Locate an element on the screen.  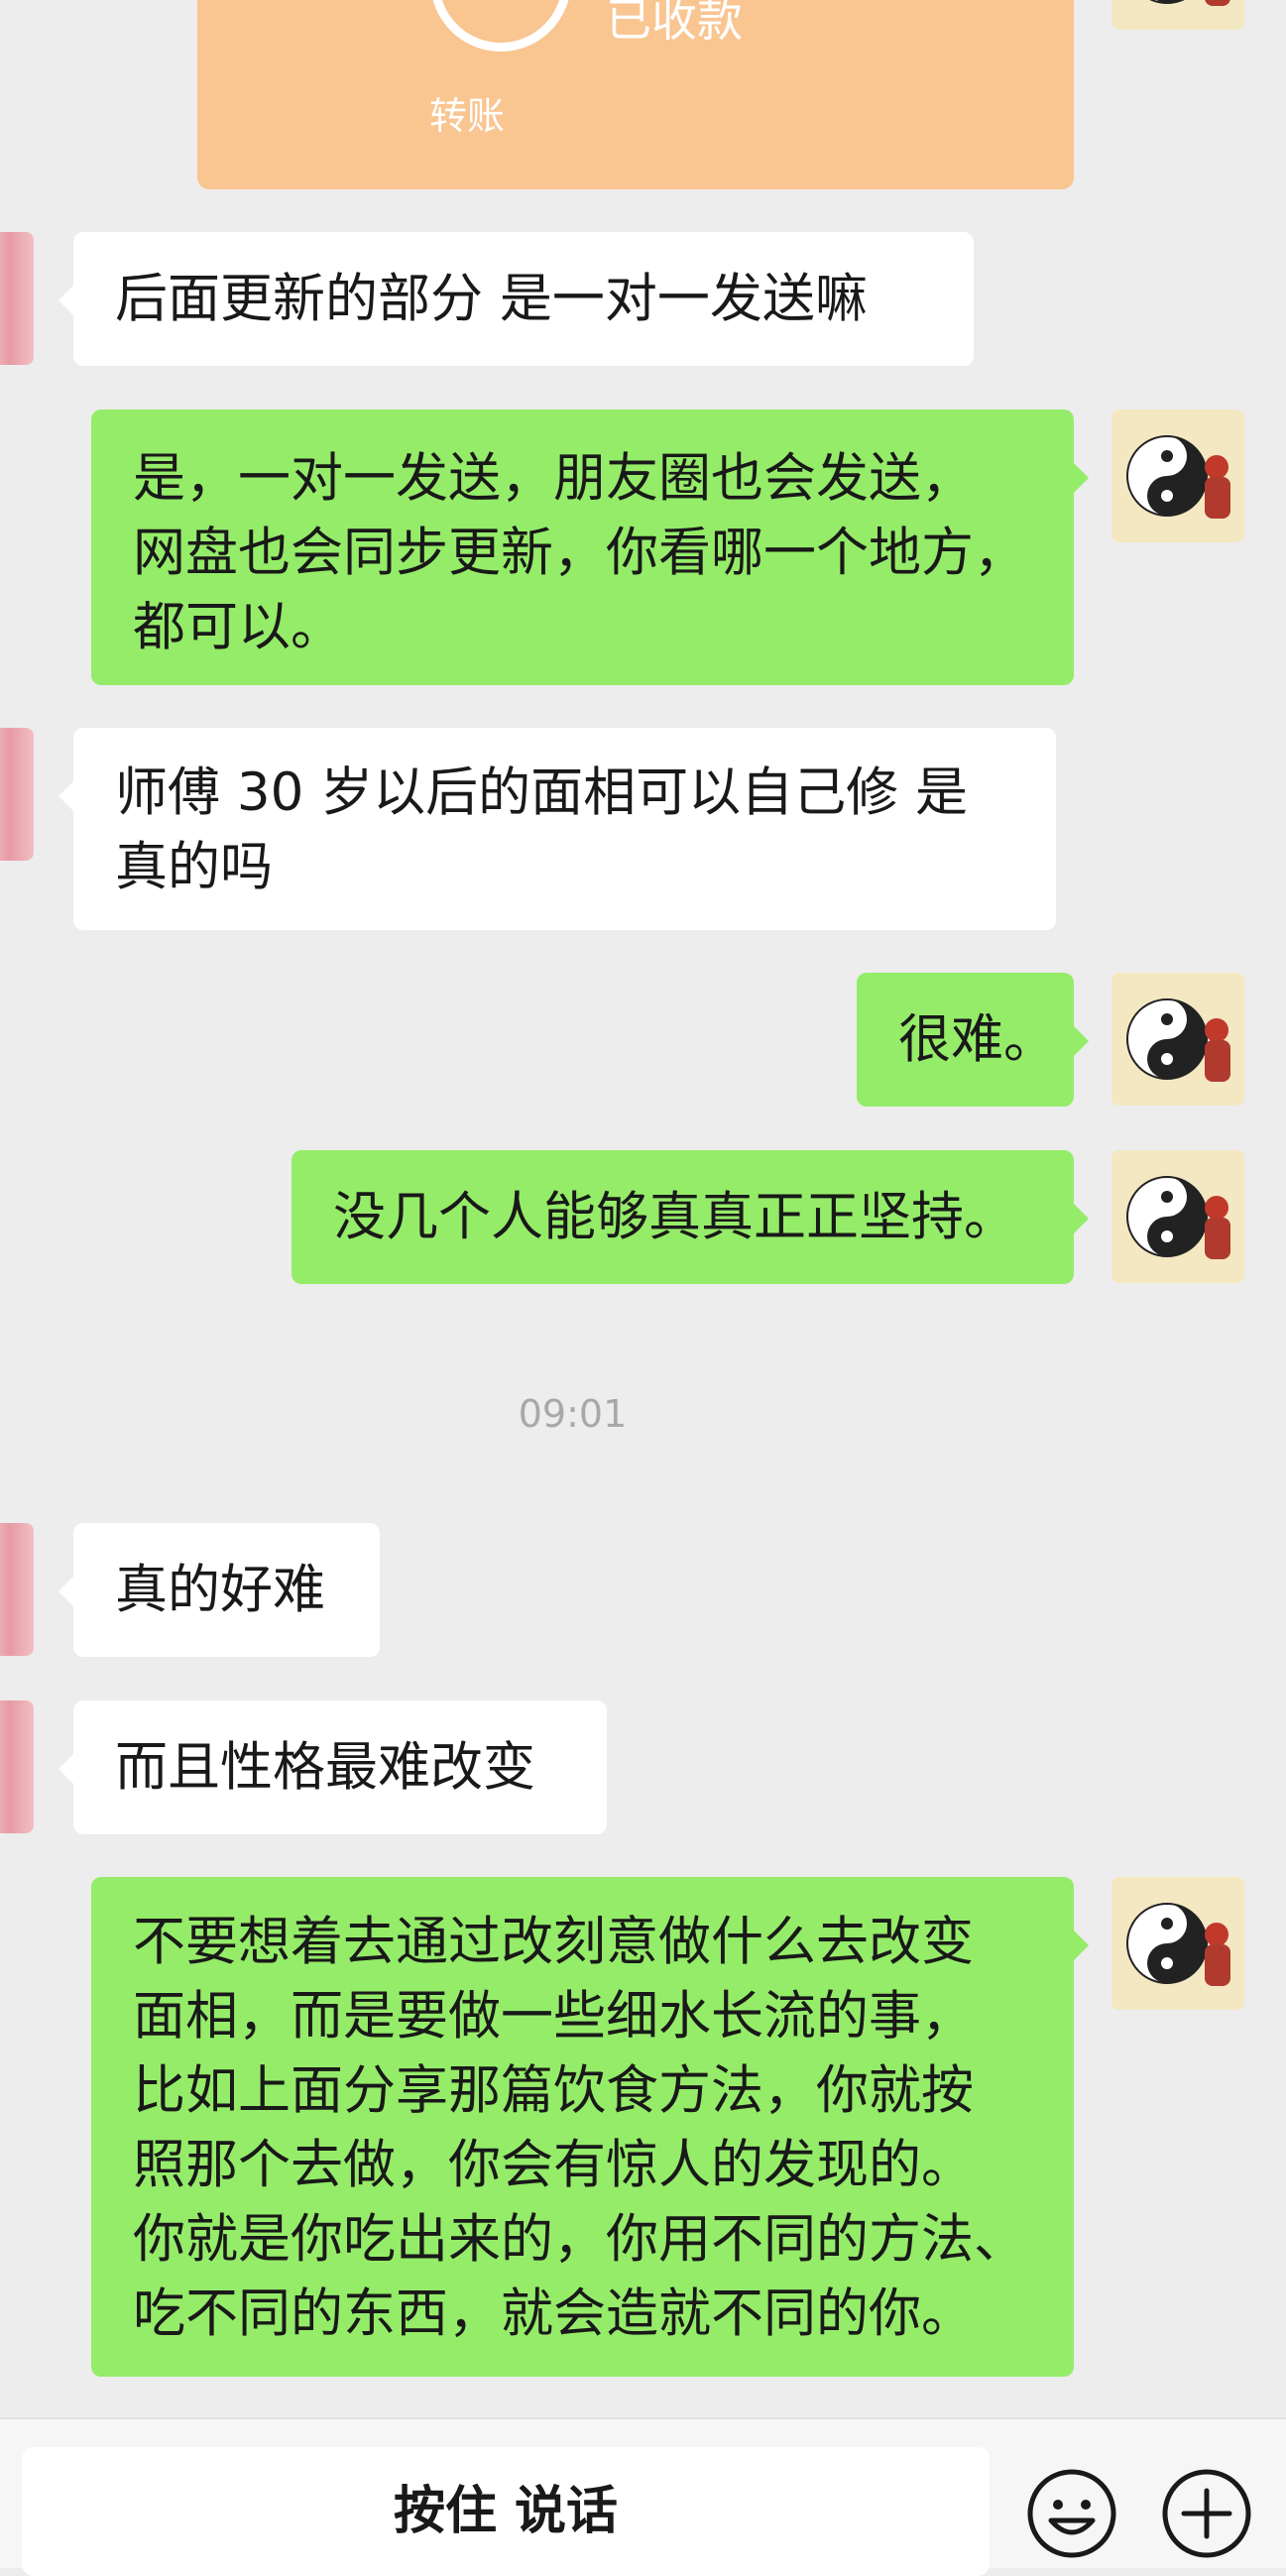
message-bubble-incoming: 真的好难 is located at coordinates (219, 1590).